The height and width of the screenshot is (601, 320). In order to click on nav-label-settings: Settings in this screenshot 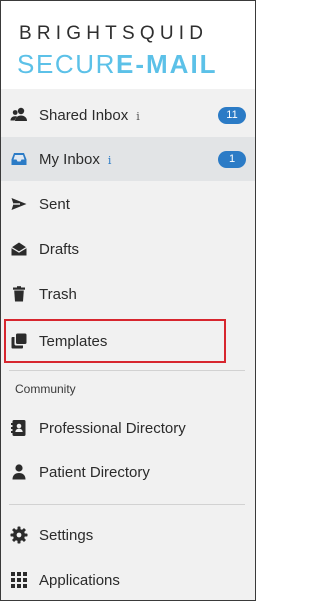, I will do `click(66, 535)`.